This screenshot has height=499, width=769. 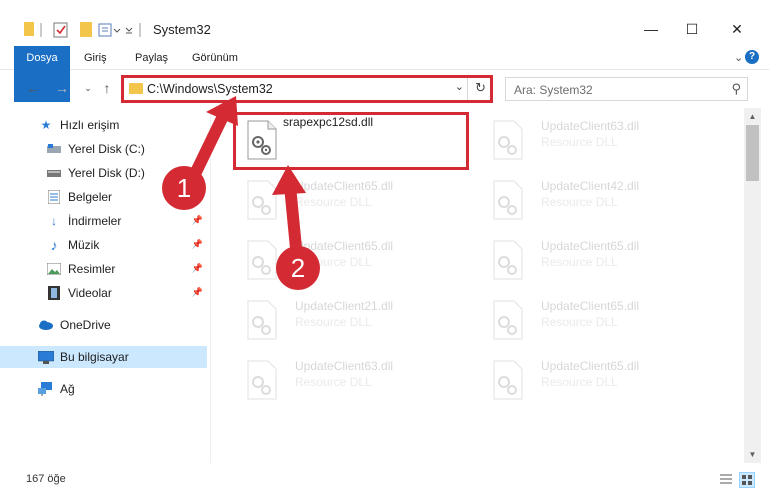 I want to click on annotation-arrows, so click(x=248, y=175).